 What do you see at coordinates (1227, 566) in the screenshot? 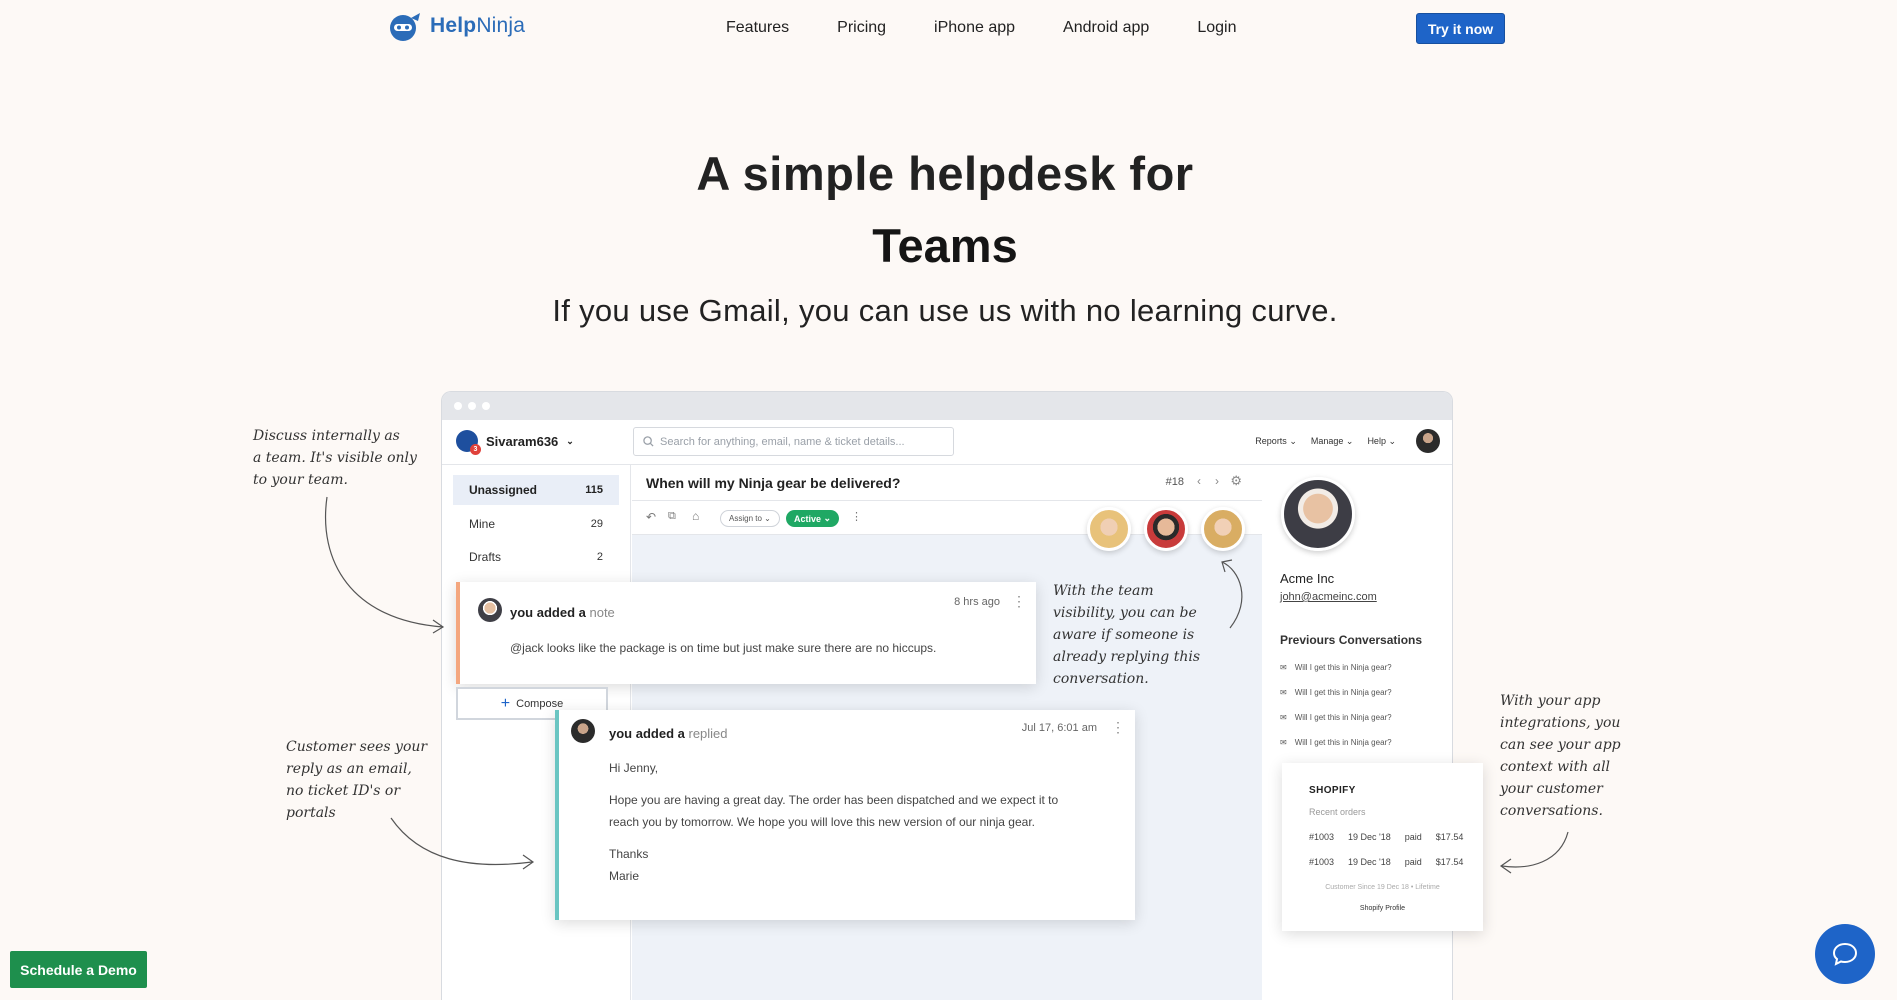
I see `arrow-team-visibility-head` at bounding box center [1227, 566].